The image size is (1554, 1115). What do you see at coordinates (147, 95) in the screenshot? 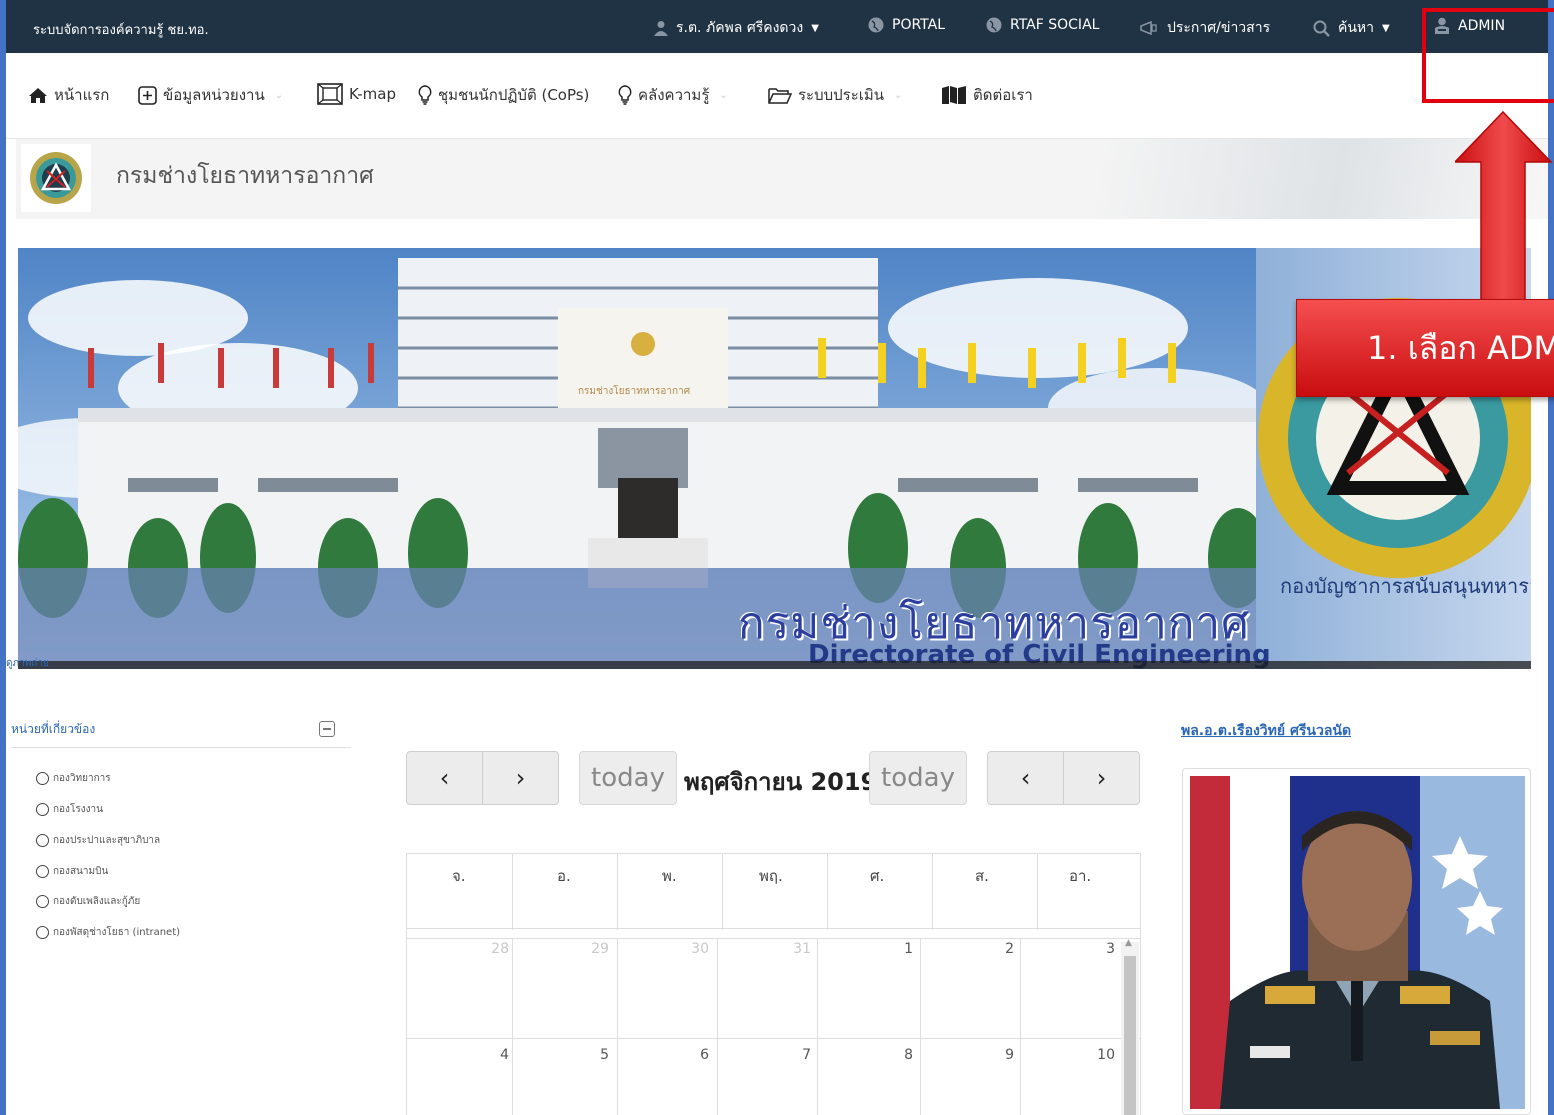
I see `plus-square-icon` at bounding box center [147, 95].